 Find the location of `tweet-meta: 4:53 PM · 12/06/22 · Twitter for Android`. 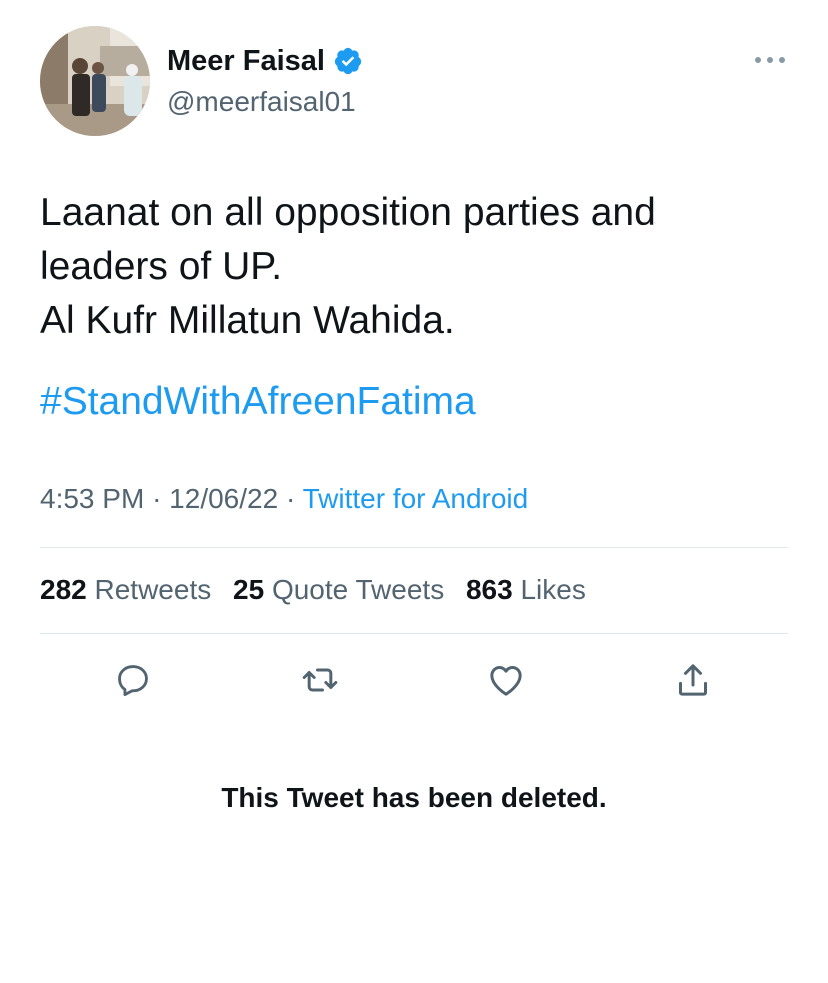

tweet-meta: 4:53 PM · 12/06/22 · Twitter for Android is located at coordinates (284, 499).